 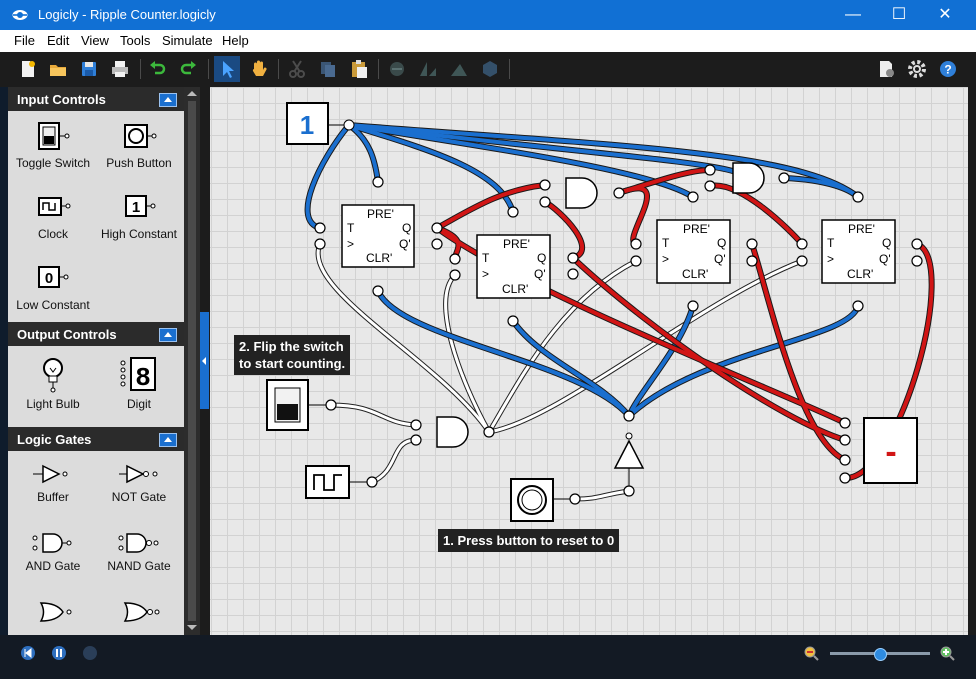 I want to click on palette-item-high-constant: 1 High Constant, so click(x=139, y=216).